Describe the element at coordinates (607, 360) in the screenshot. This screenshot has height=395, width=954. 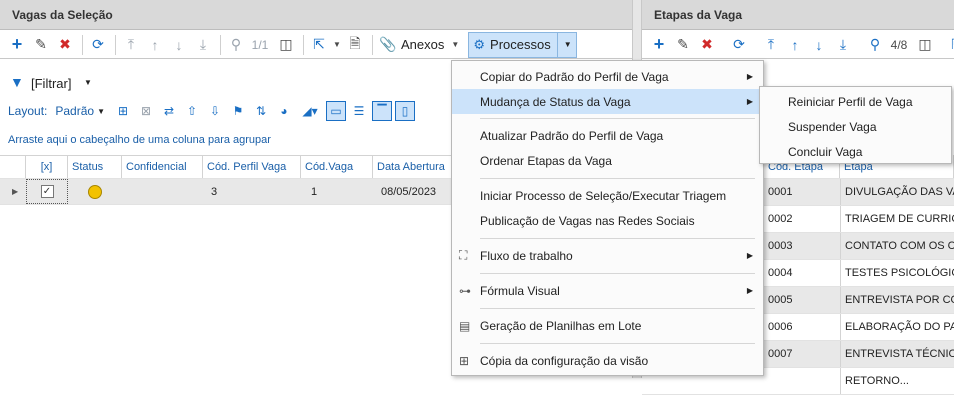
I see `menu-item-copia-configuracao: ⊞ Cópia da configuração da visão` at that location.